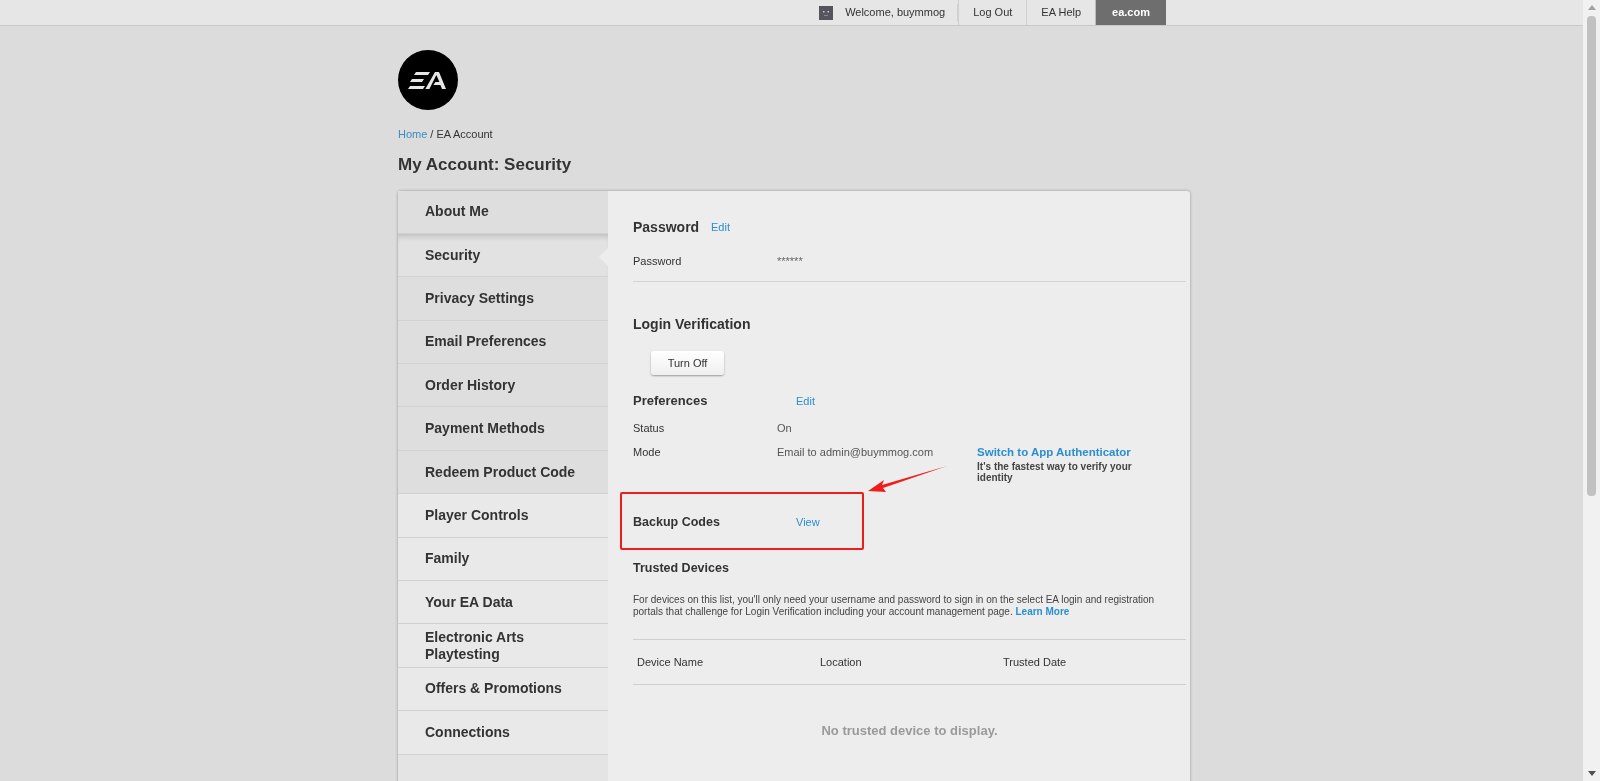  I want to click on sidebar-item: Security, so click(503, 255).